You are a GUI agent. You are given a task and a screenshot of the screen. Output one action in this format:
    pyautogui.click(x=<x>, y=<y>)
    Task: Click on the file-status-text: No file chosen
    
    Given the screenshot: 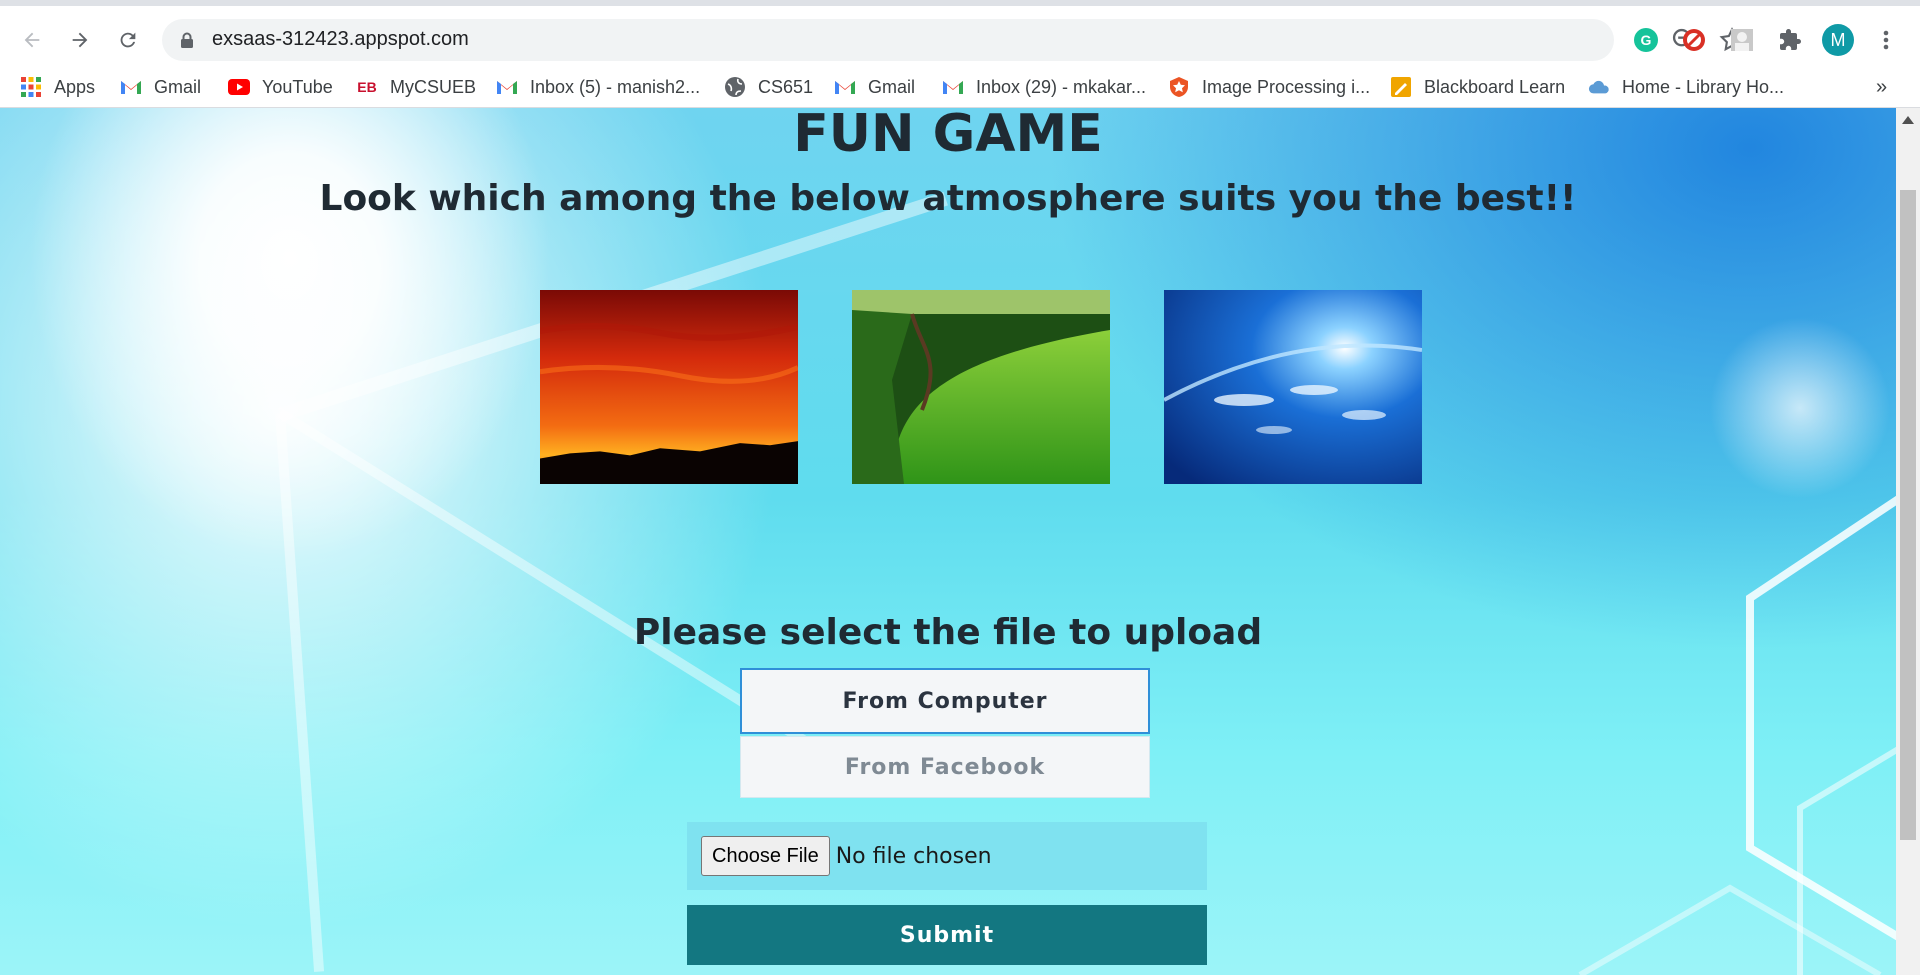 What is the action you would take?
    pyautogui.click(x=913, y=856)
    